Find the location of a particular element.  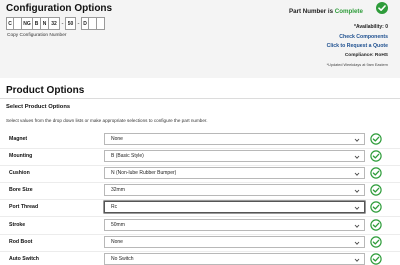

option-row-bore-size: Bore Size 32mm is located at coordinates (200, 192).